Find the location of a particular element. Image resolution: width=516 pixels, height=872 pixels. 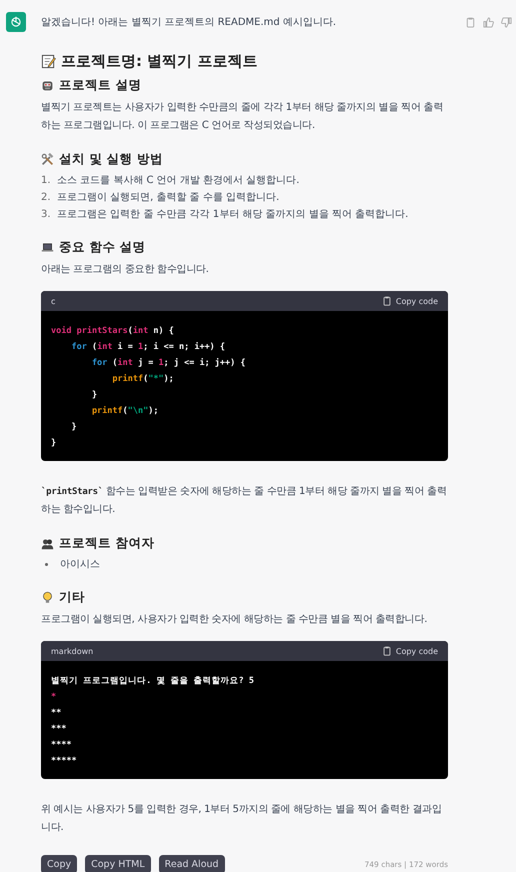

list-item: 프로그램이 실행되면, 출력할 줄 수를 입력합니다. is located at coordinates (168, 198).